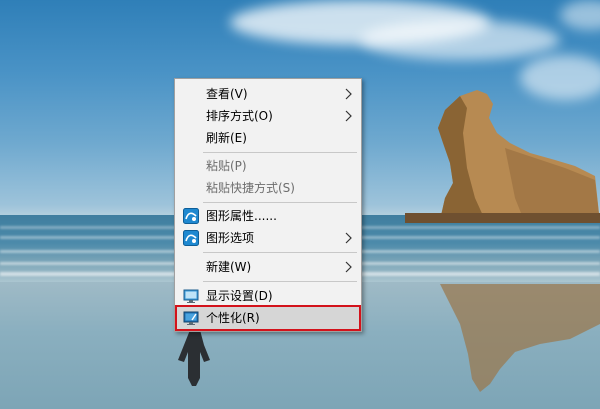  I want to click on menu-item-label: 排序方式(O), so click(239, 116).